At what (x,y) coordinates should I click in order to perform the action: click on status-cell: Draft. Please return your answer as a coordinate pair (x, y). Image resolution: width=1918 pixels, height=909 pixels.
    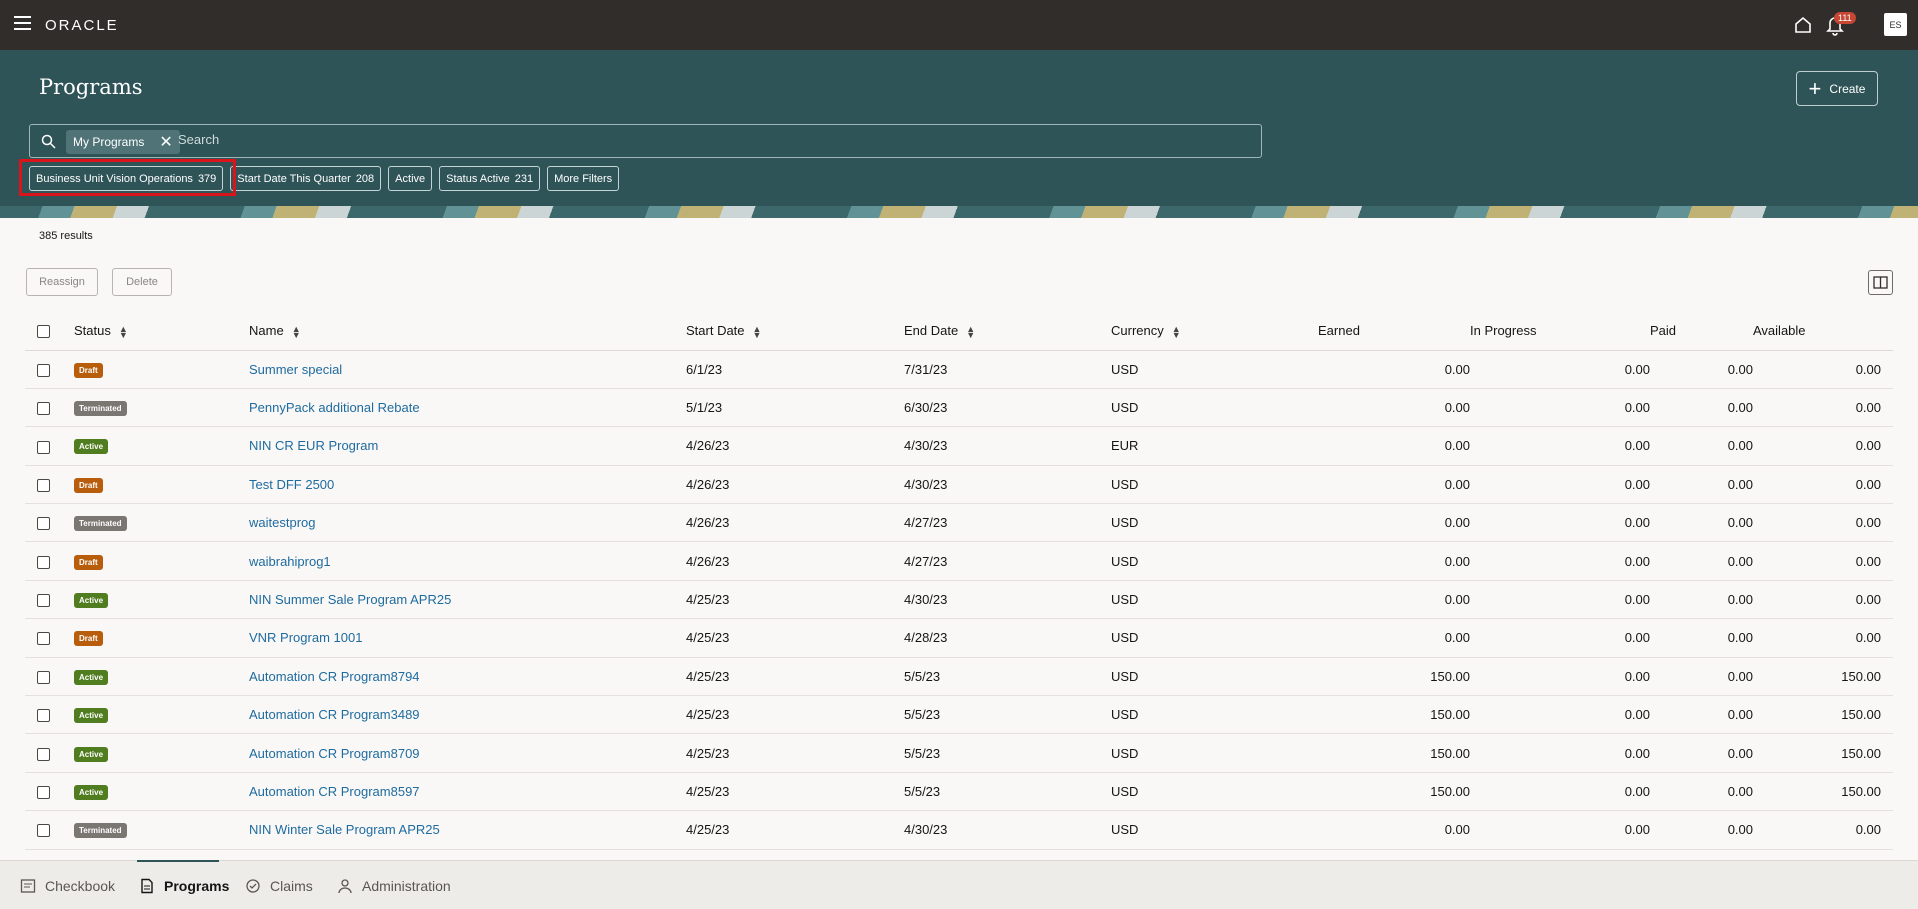
    Looking at the image, I should click on (161, 638).